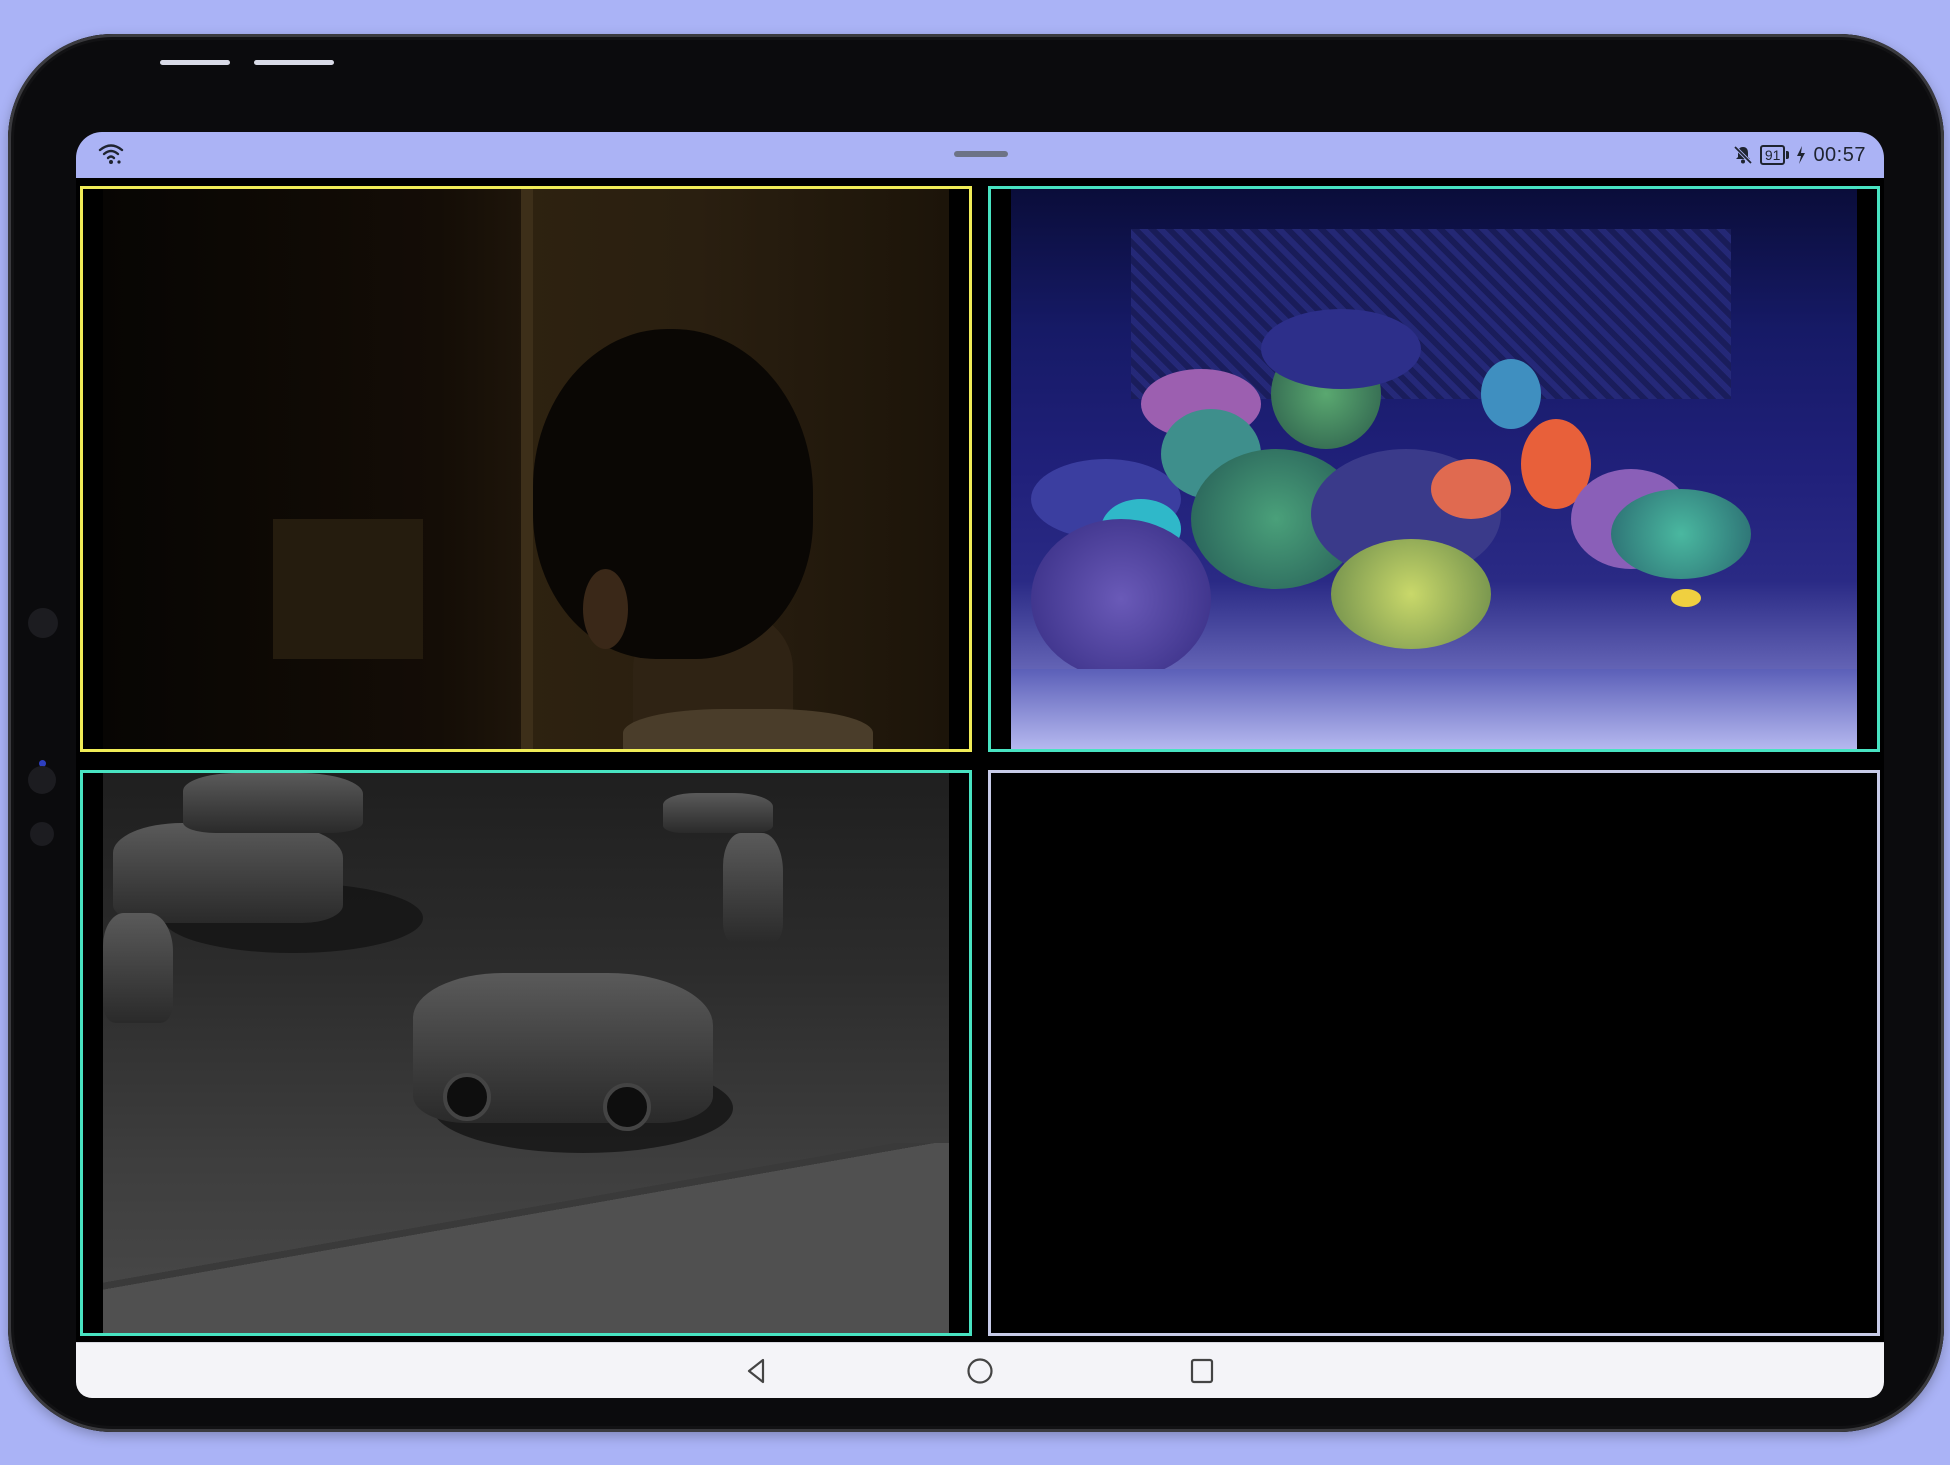  What do you see at coordinates (294, 62) in the screenshot?
I see `power-button` at bounding box center [294, 62].